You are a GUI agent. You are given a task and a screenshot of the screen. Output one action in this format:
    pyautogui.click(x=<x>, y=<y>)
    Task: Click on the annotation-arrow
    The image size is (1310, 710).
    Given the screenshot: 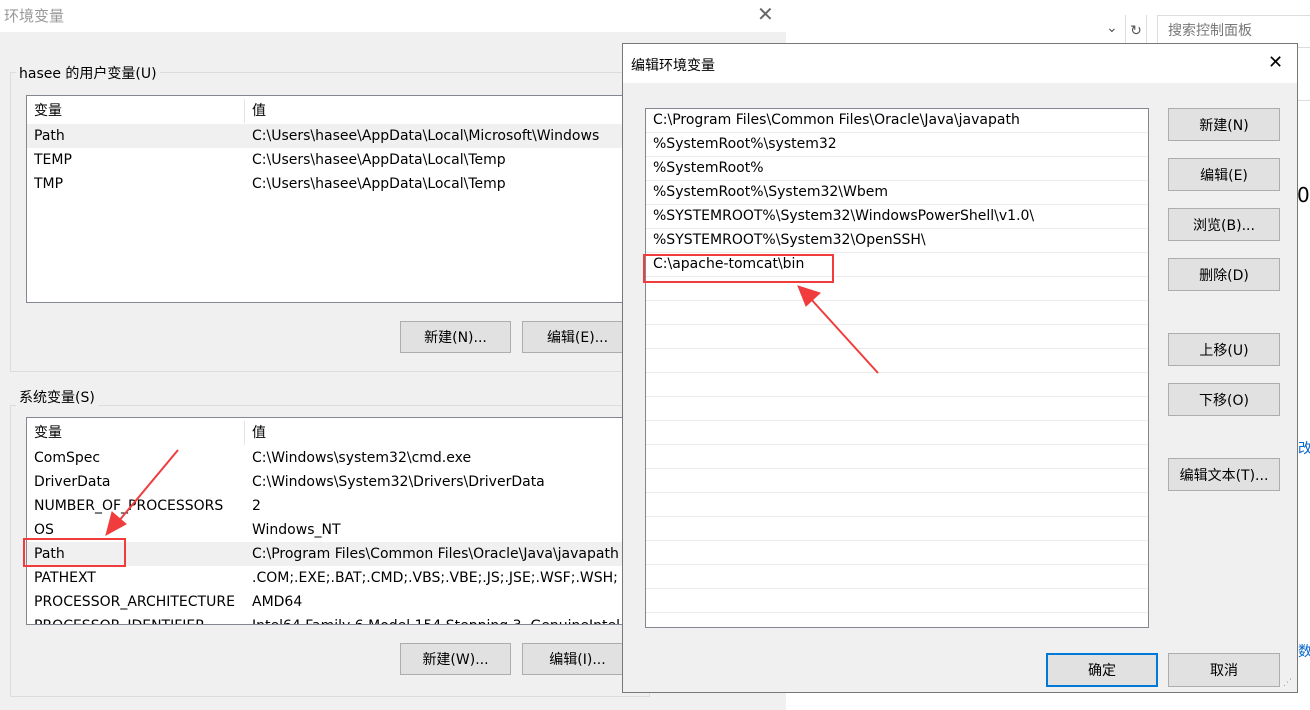 What is the action you would take?
    pyautogui.click(x=838, y=329)
    